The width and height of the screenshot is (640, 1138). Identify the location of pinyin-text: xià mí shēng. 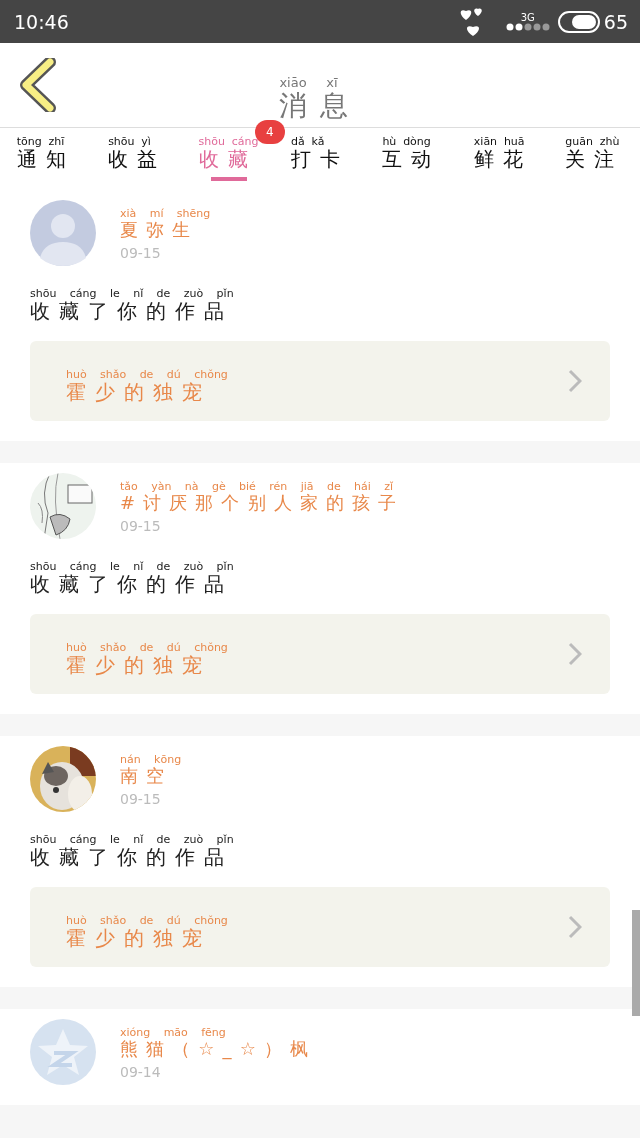
(165, 214).